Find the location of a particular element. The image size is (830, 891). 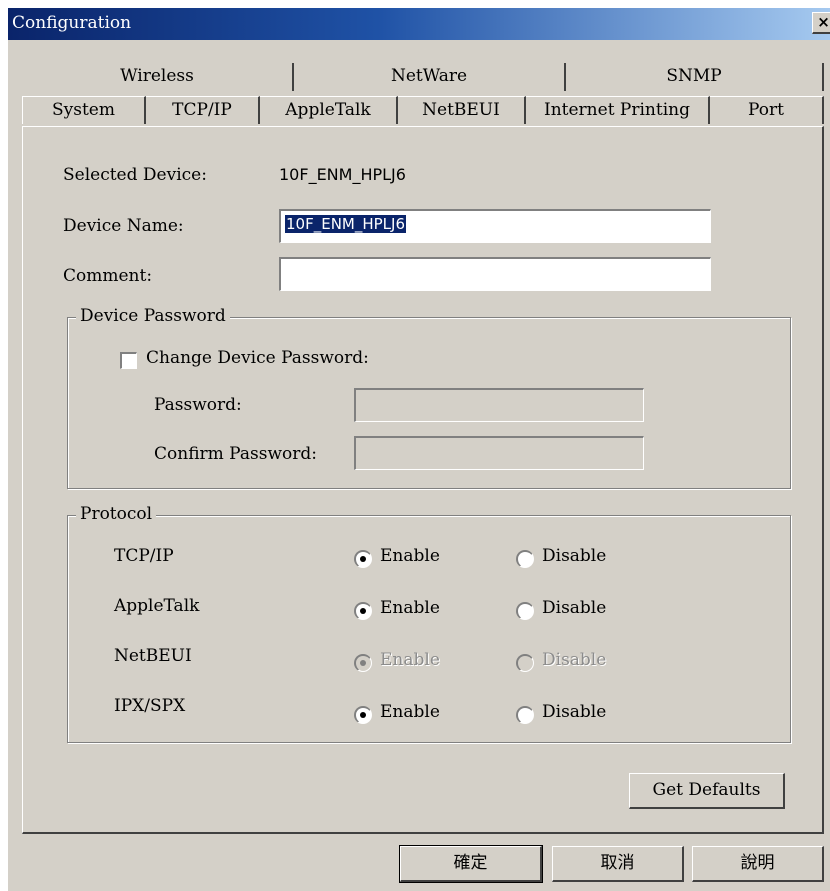

tcpip-enable-radio is located at coordinates (363, 559).